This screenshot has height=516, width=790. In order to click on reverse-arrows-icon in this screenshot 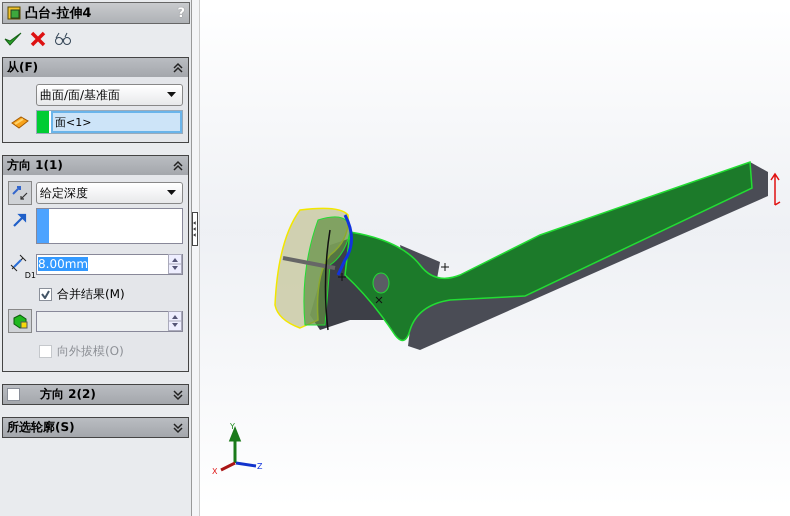, I will do `click(20, 193)`.